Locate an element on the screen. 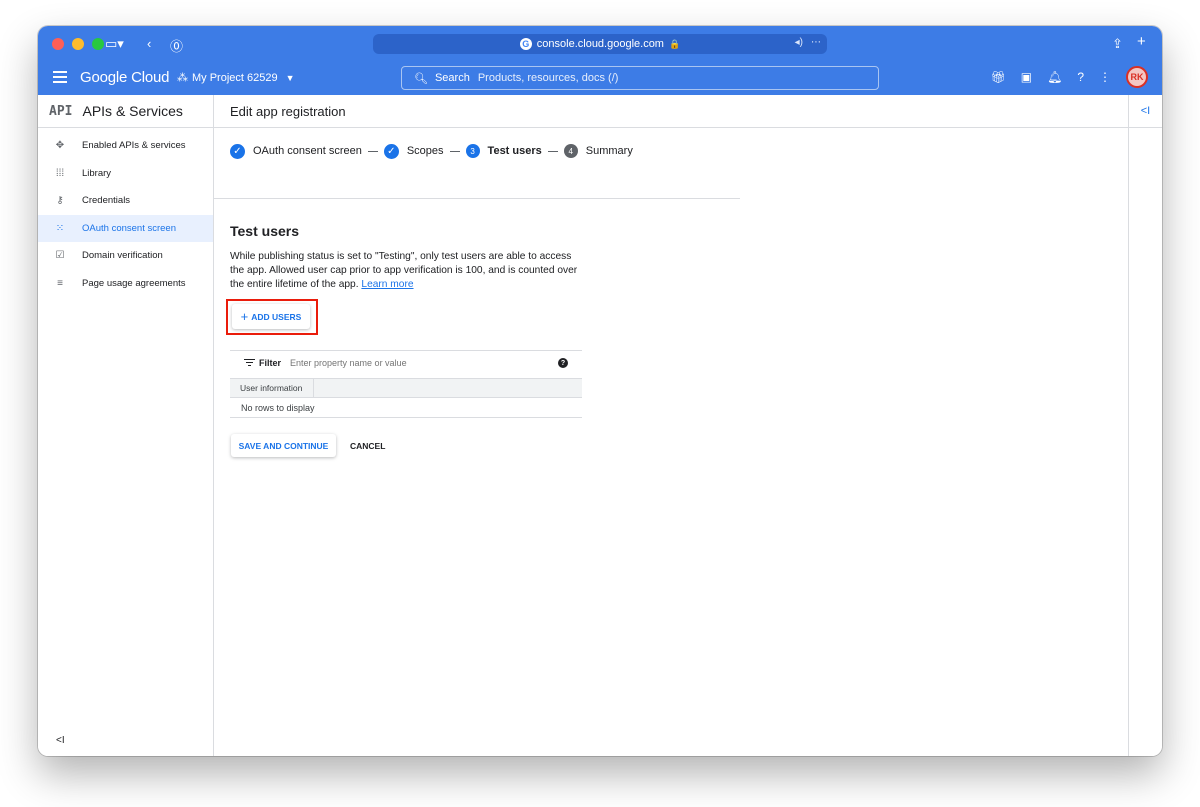 This screenshot has height=807, width=1200. plus-icon: + is located at coordinates (244, 316).